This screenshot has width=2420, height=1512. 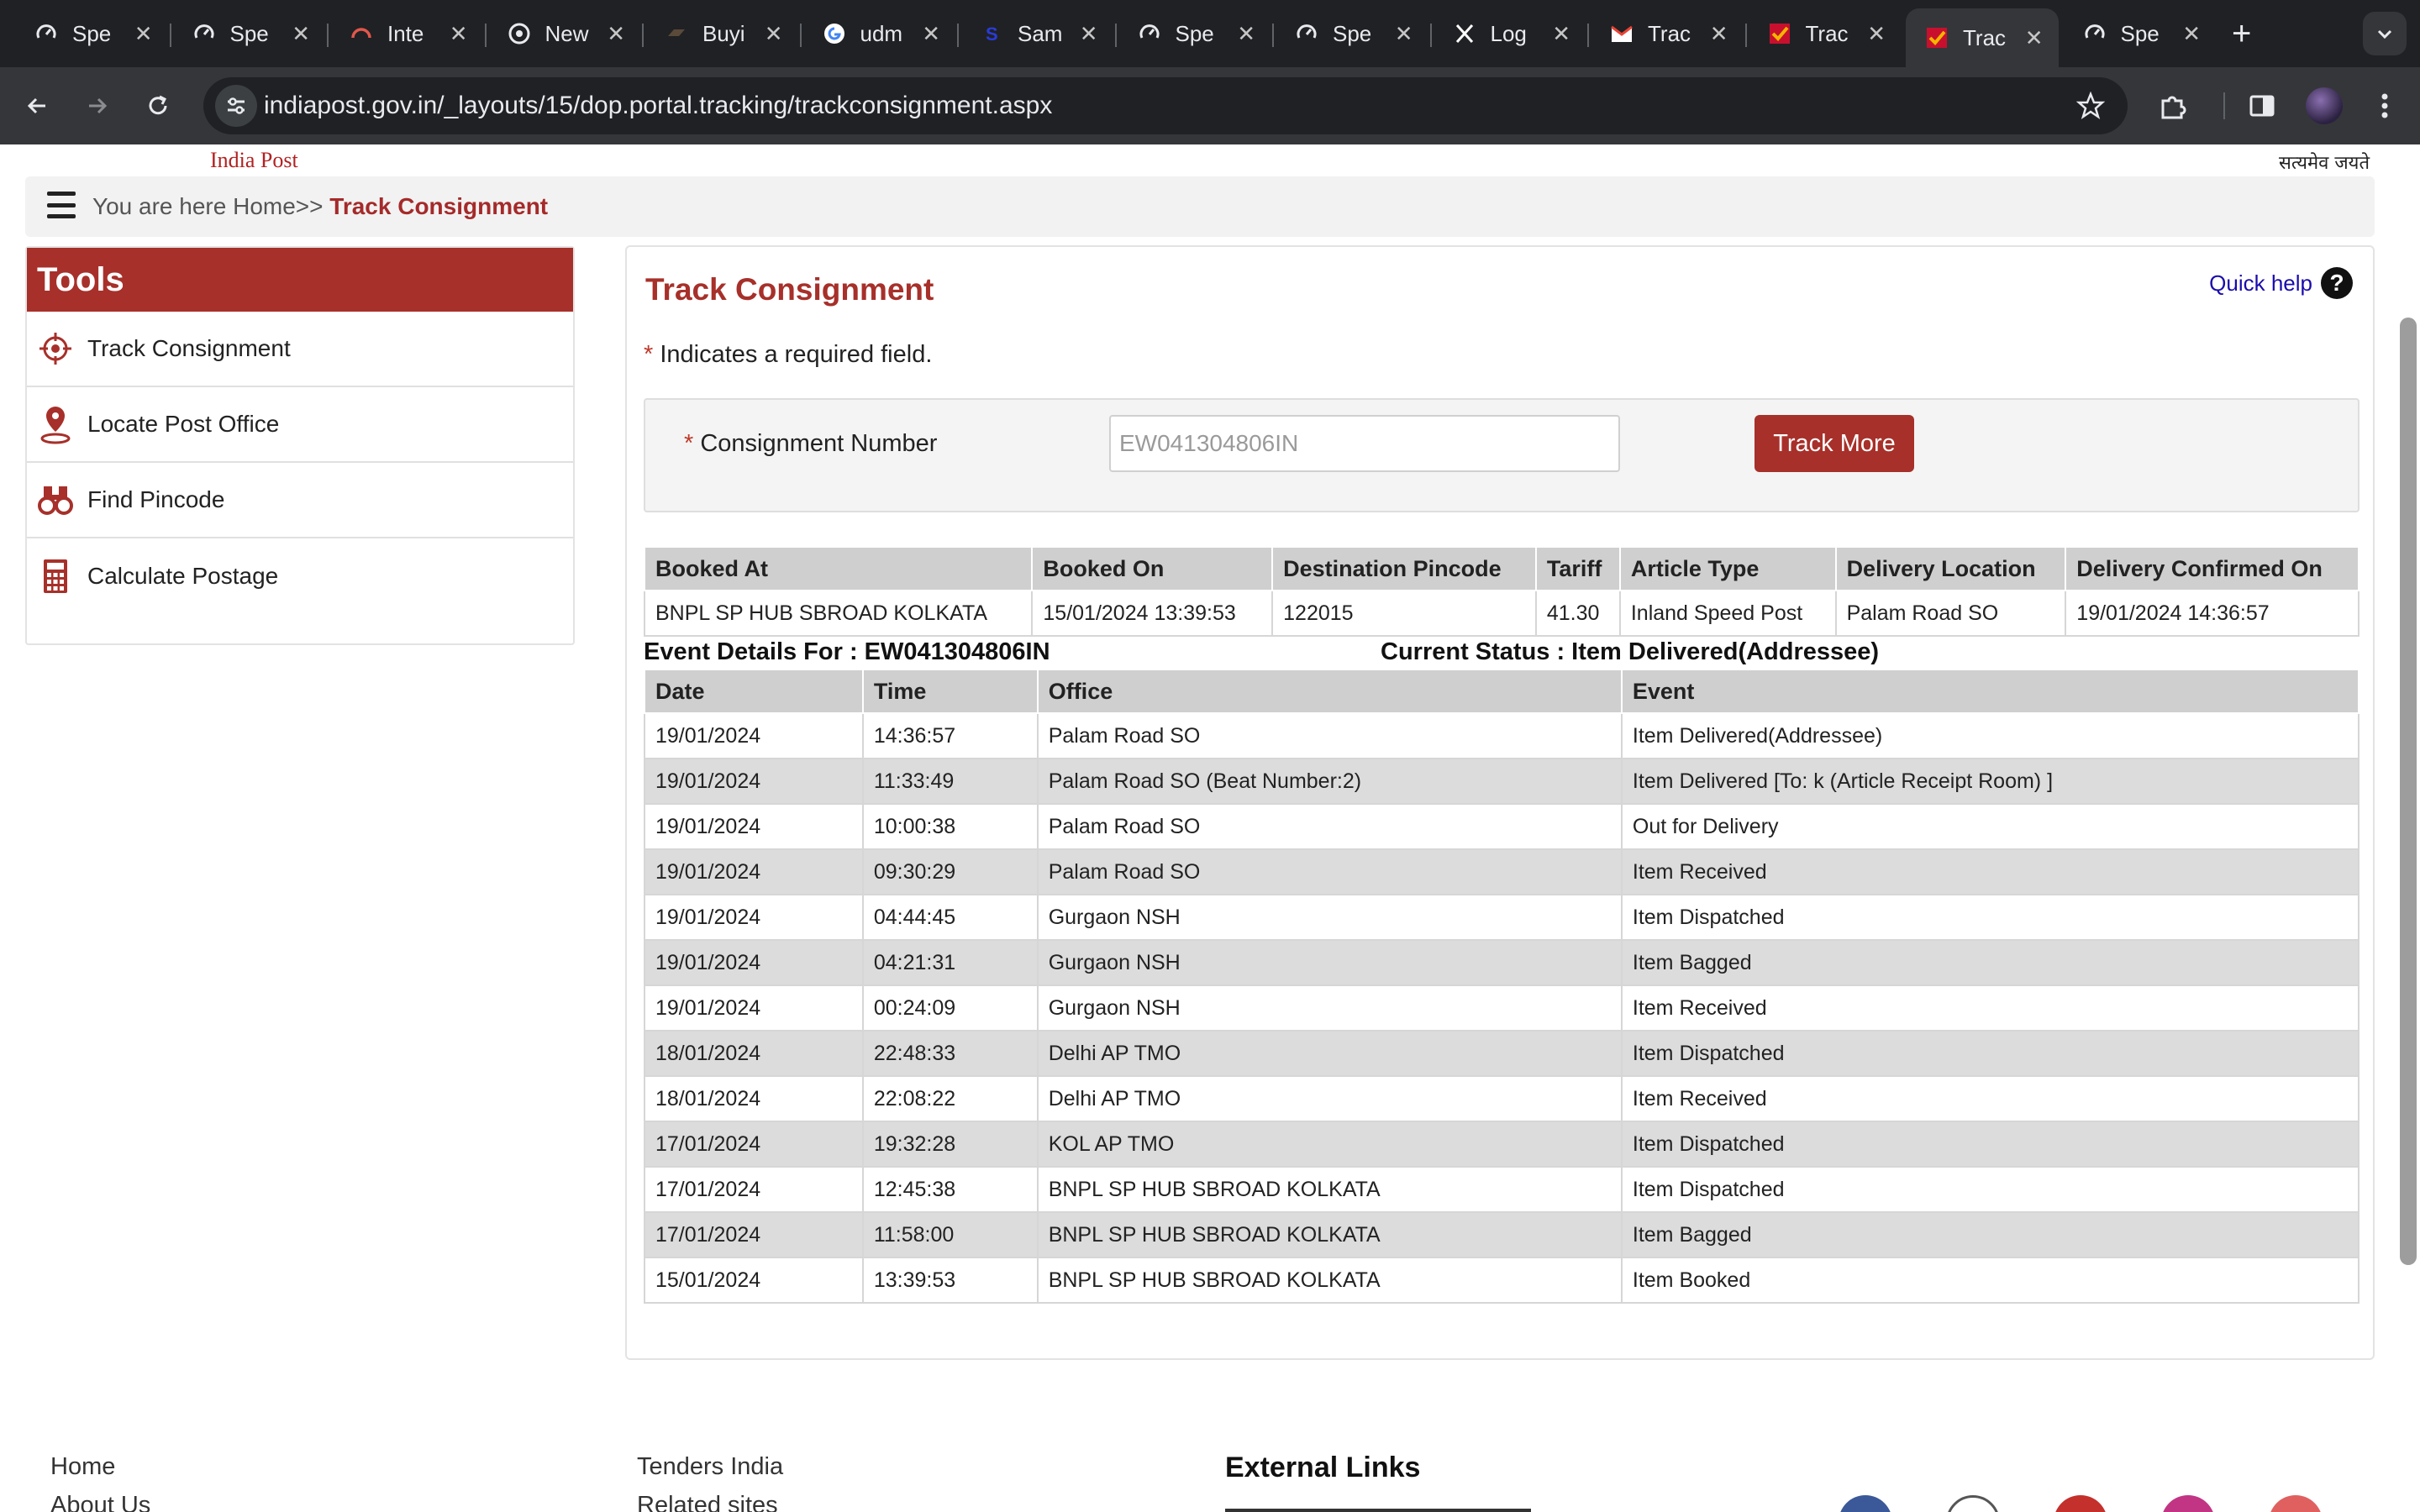 What do you see at coordinates (1502, 691) in the screenshot?
I see `table-header-row: Date Time Office Event` at bounding box center [1502, 691].